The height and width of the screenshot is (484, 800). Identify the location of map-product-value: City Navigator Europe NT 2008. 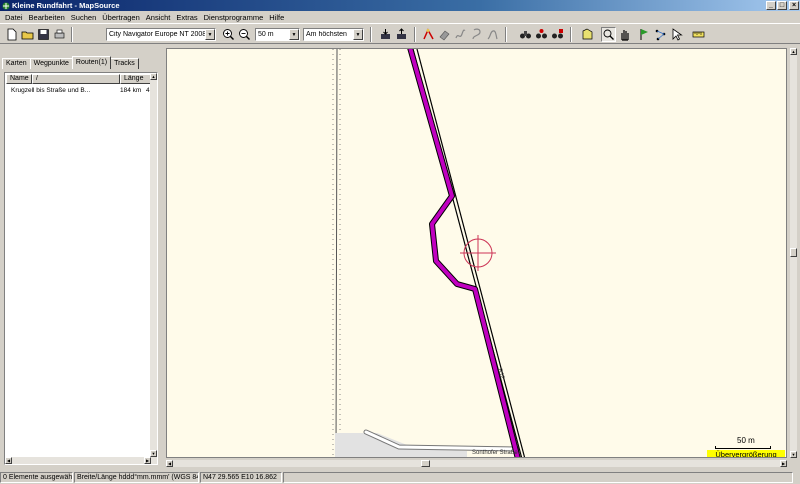
(157, 34).